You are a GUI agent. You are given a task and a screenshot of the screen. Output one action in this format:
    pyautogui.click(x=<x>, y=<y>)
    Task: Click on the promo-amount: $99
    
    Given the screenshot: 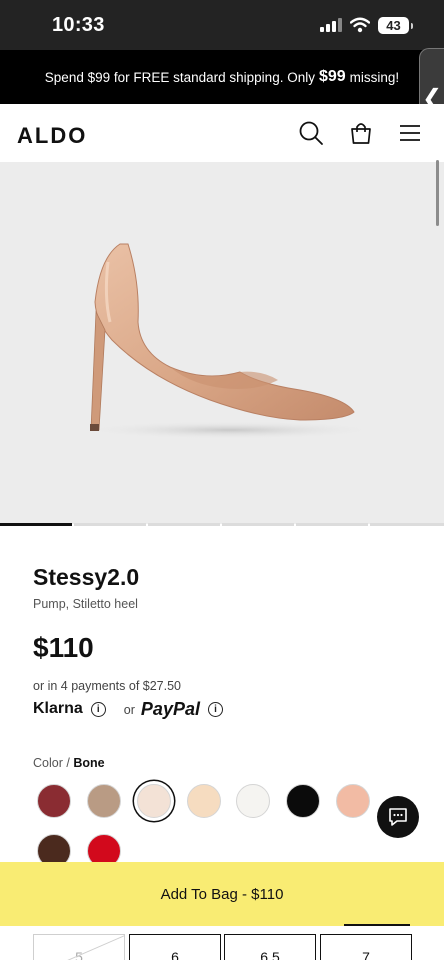 What is the action you would take?
    pyautogui.click(x=332, y=76)
    